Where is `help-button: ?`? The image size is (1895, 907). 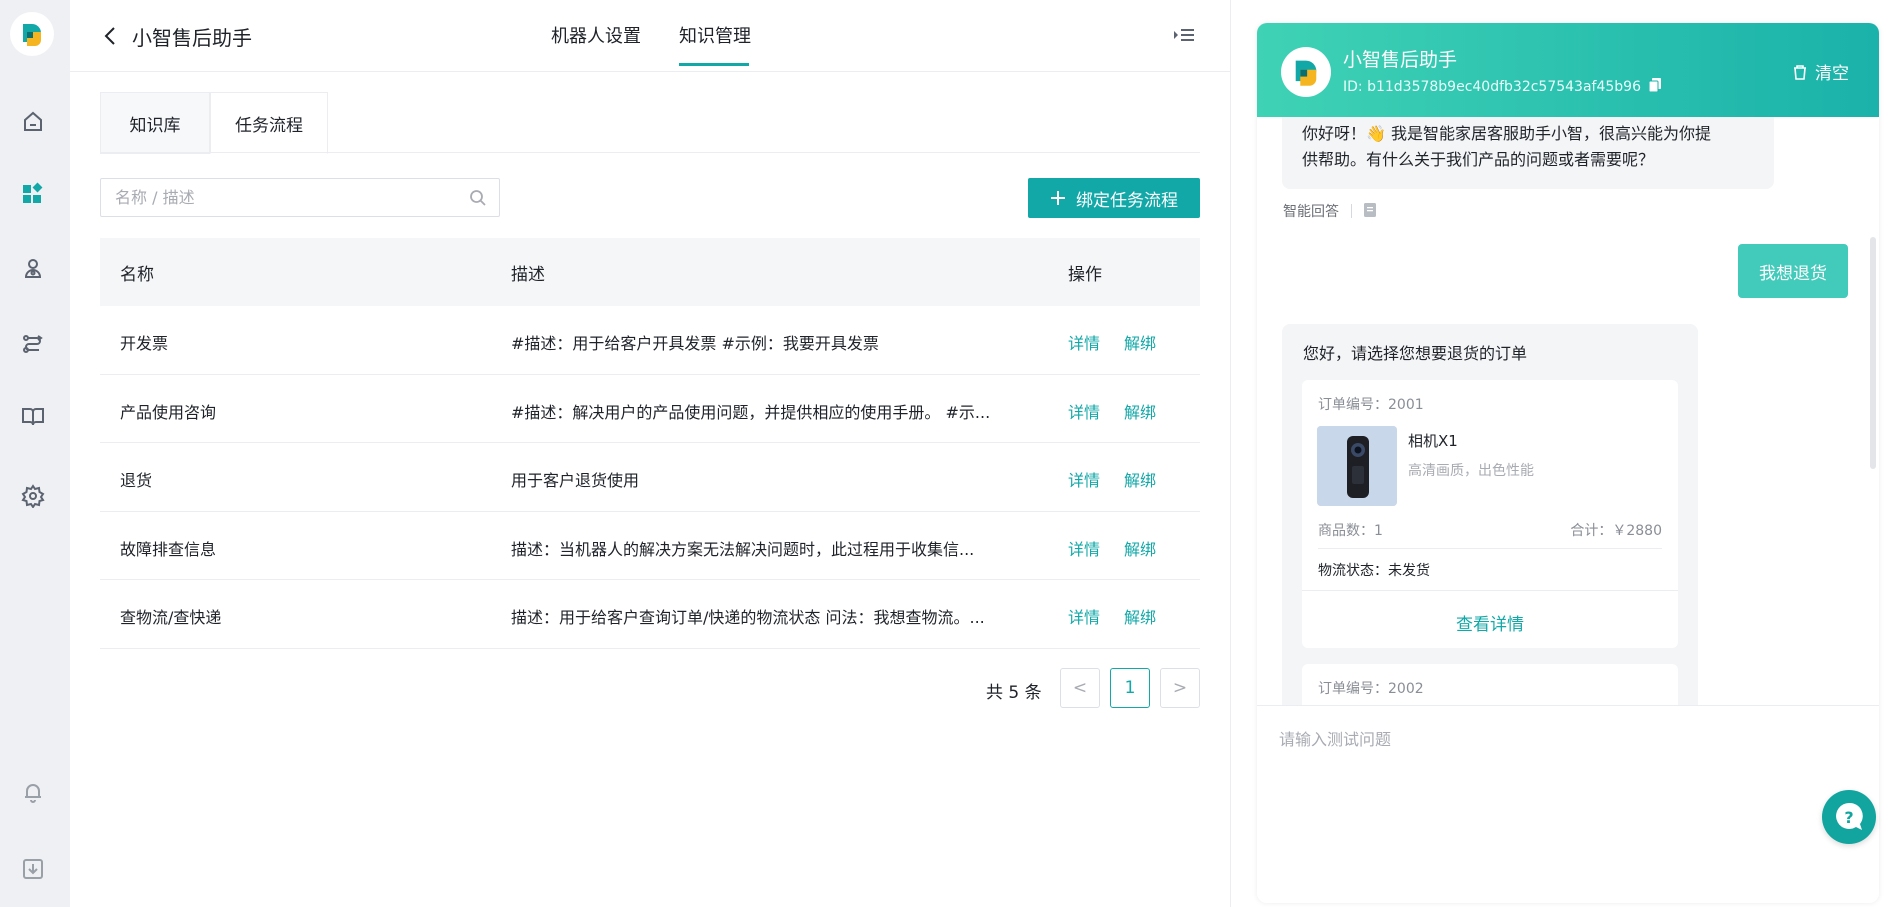 help-button: ? is located at coordinates (1849, 817).